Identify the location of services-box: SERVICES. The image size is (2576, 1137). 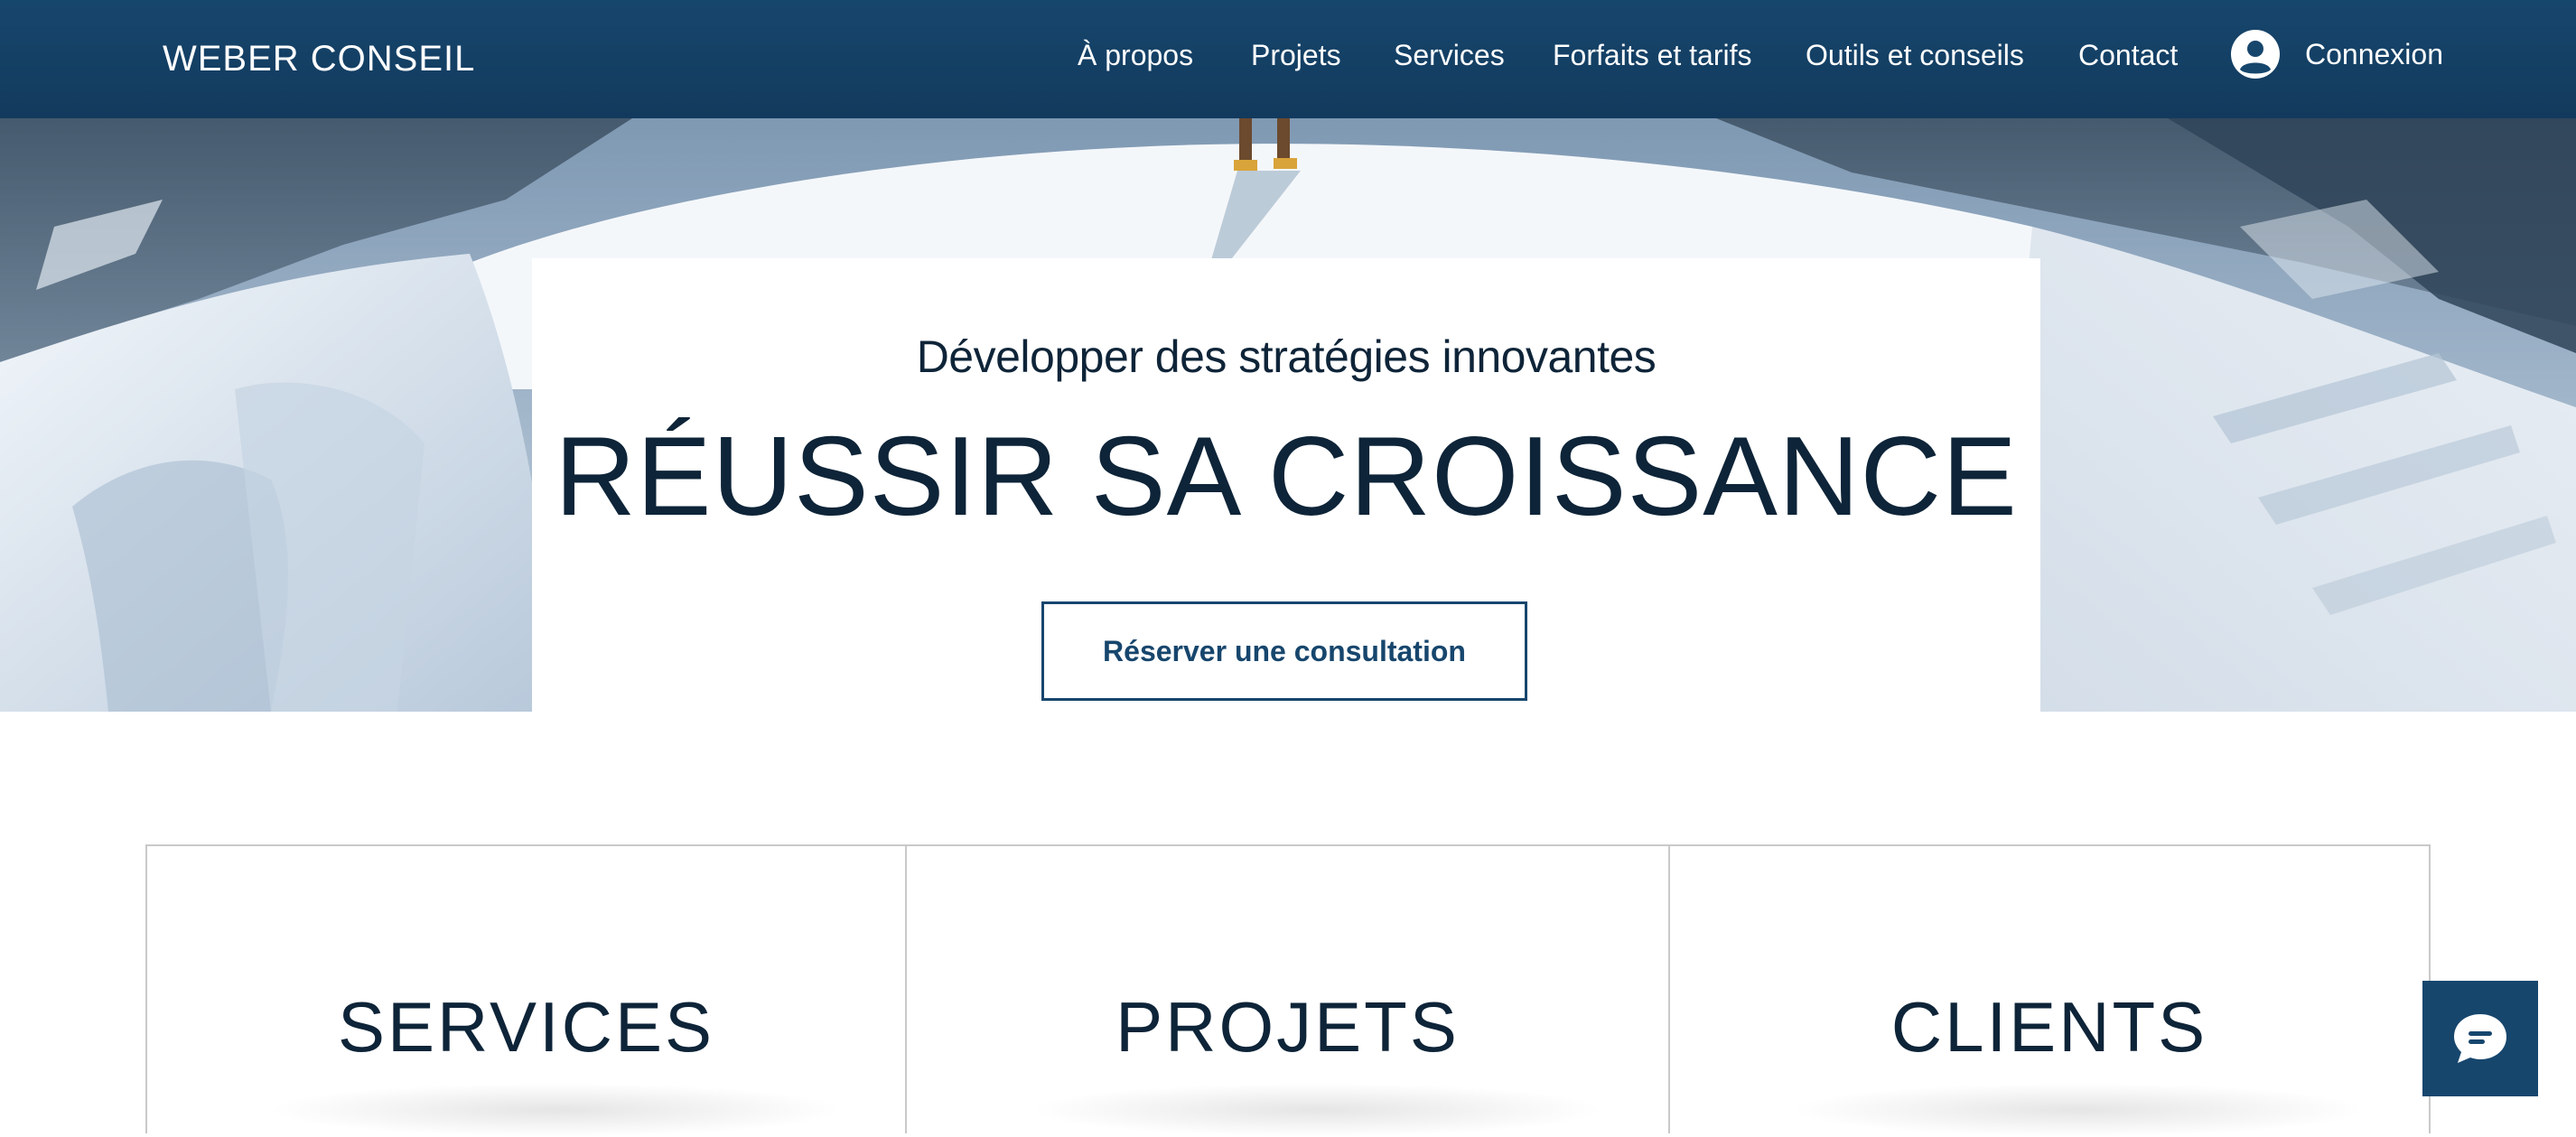
(526, 991).